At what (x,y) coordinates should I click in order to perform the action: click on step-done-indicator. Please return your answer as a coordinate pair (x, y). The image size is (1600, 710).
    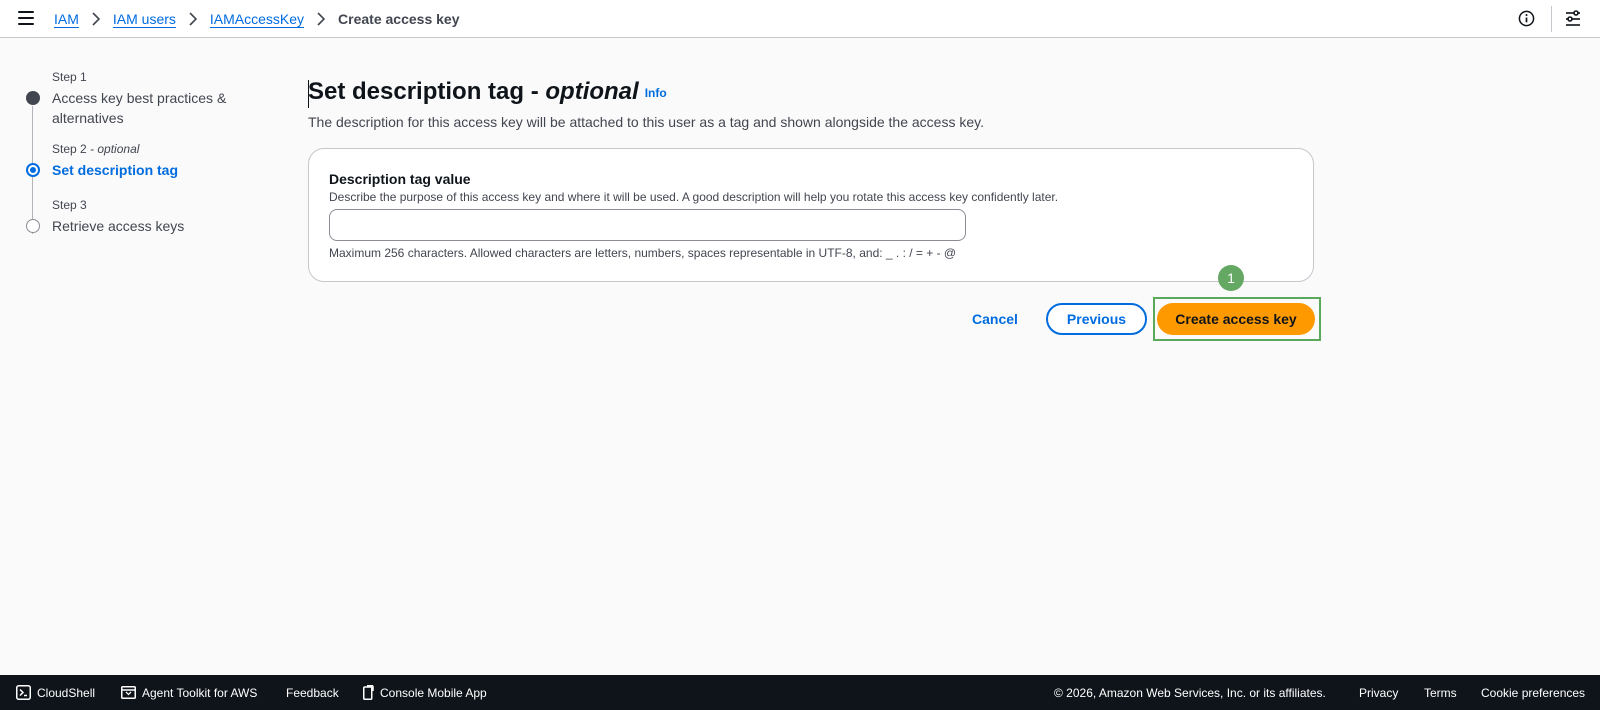
    Looking at the image, I should click on (33, 98).